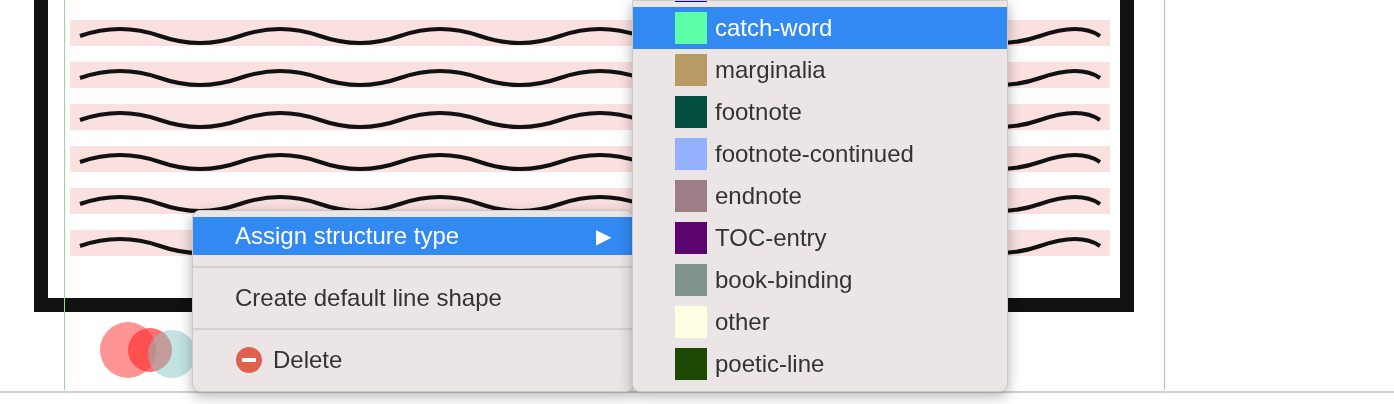 This screenshot has height=404, width=1394. What do you see at coordinates (820, 70) in the screenshot?
I see `menu-item: marginalia` at bounding box center [820, 70].